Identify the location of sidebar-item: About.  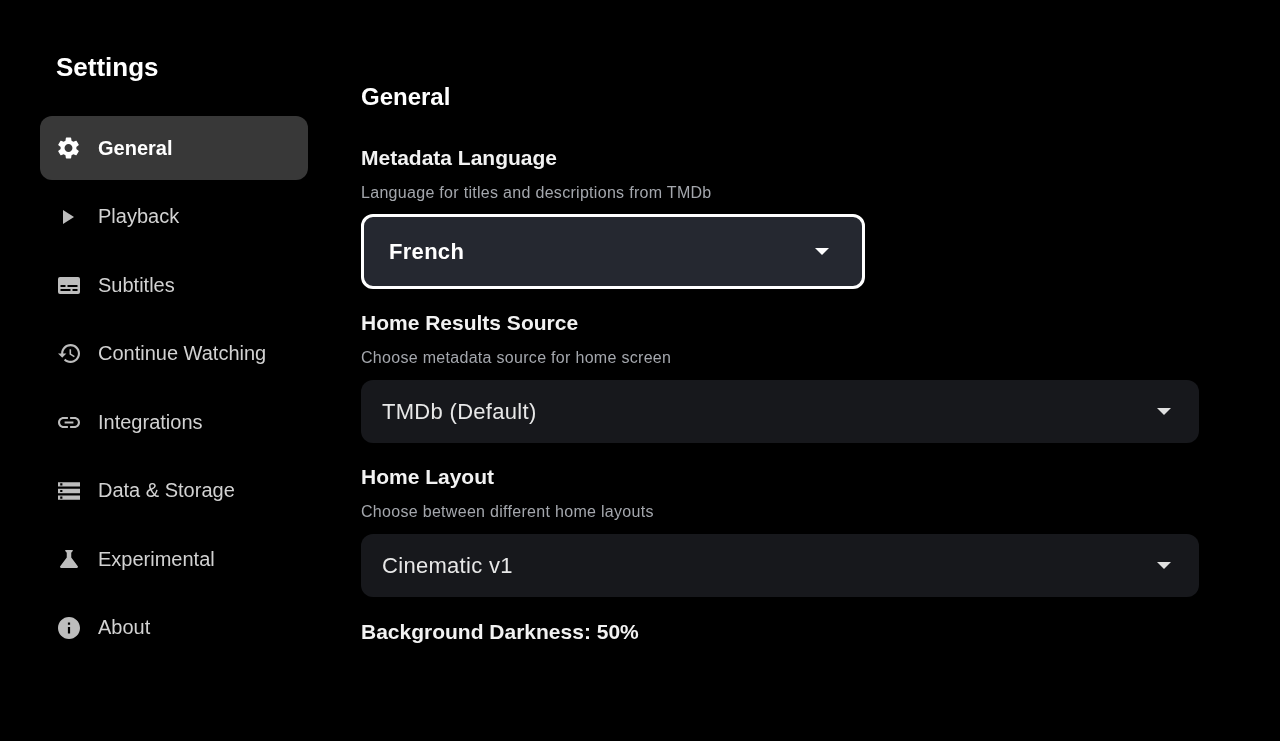
(174, 627).